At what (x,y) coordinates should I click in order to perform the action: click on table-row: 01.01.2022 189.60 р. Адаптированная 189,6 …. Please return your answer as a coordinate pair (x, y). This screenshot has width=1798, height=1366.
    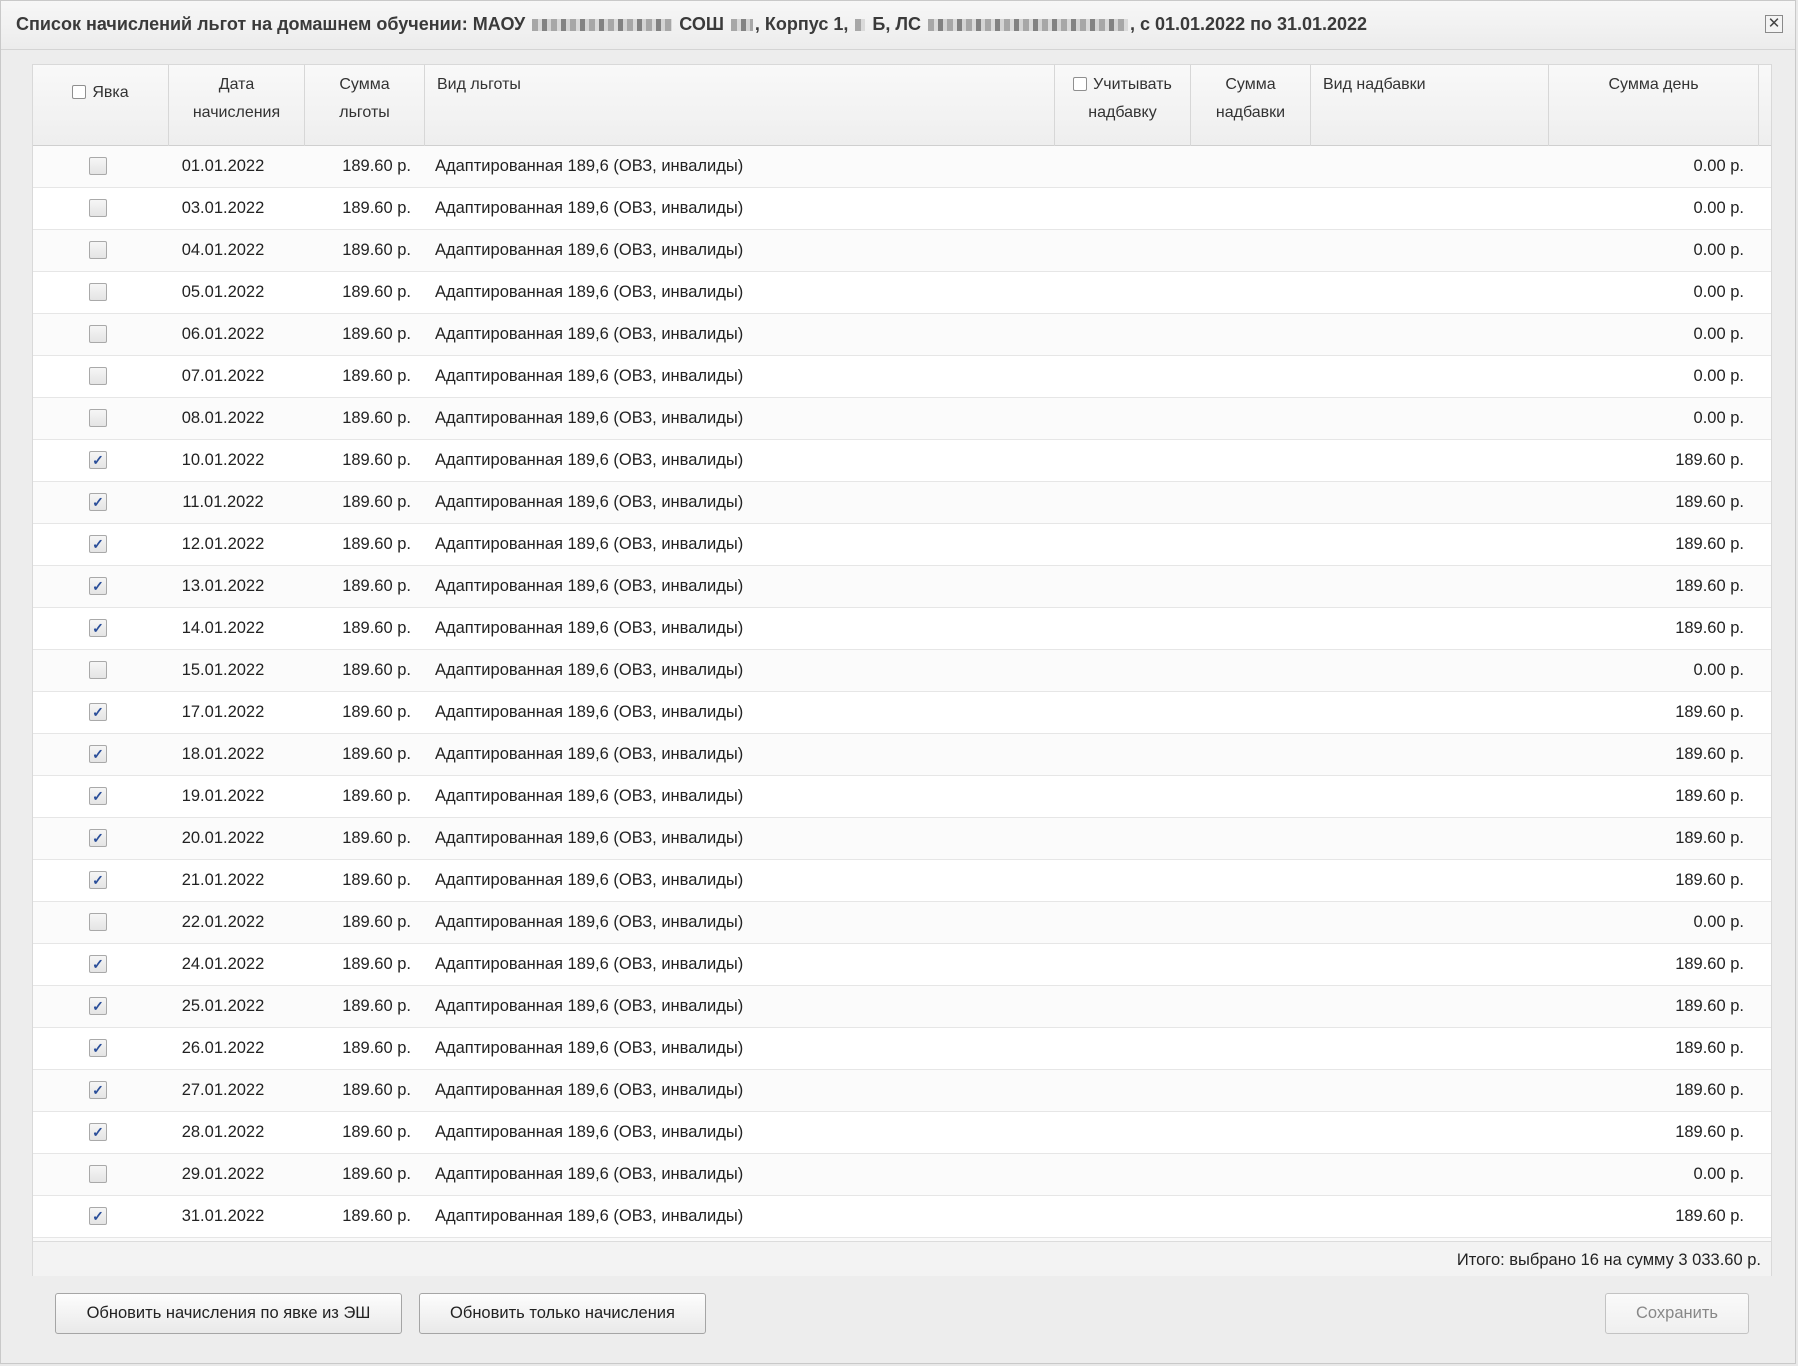
    Looking at the image, I should click on (902, 167).